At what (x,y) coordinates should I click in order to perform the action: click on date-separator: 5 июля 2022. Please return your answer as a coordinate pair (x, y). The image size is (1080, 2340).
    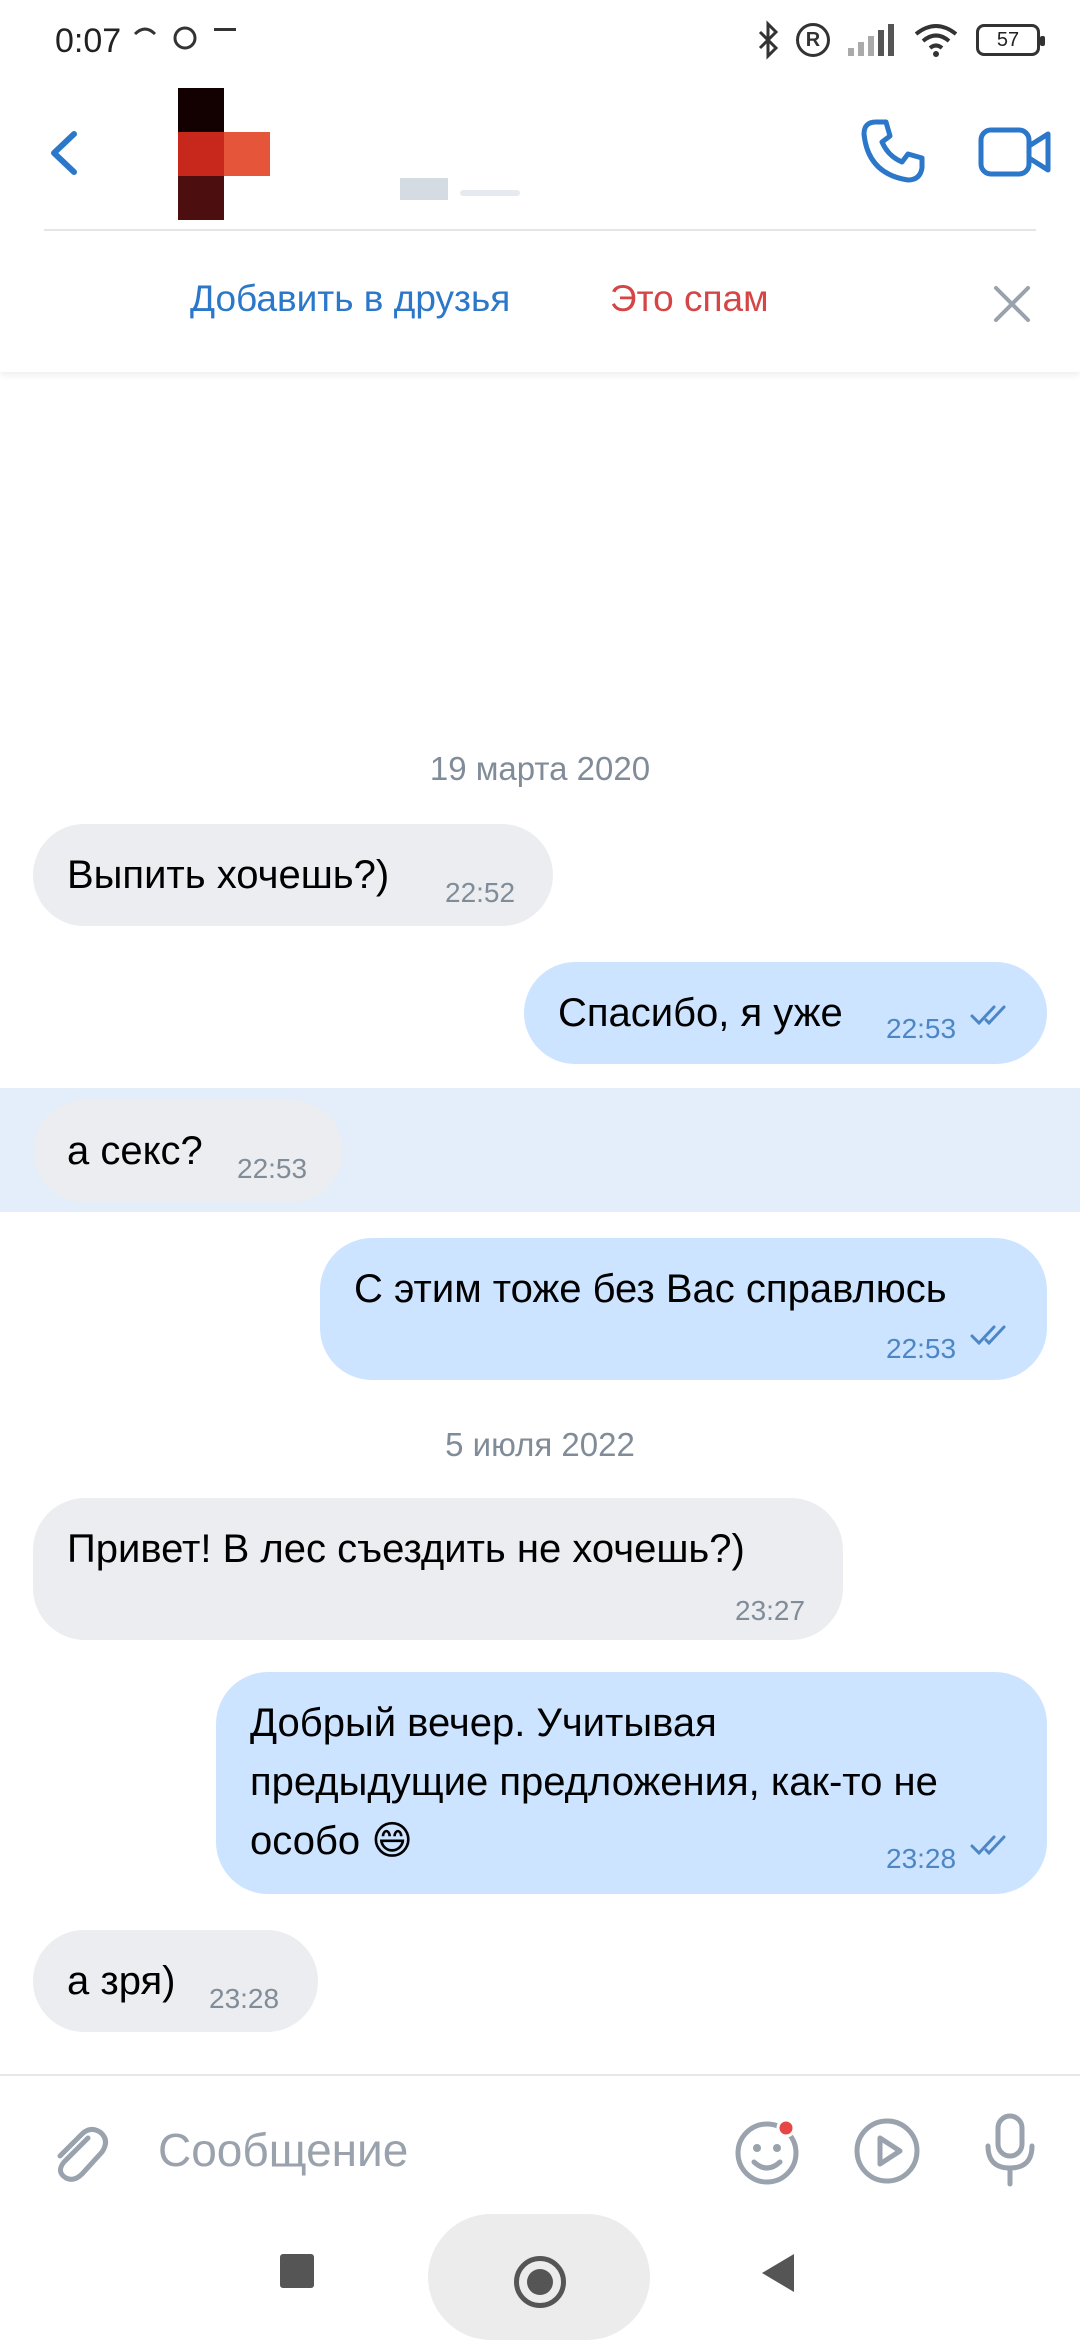
    Looking at the image, I should click on (540, 1444).